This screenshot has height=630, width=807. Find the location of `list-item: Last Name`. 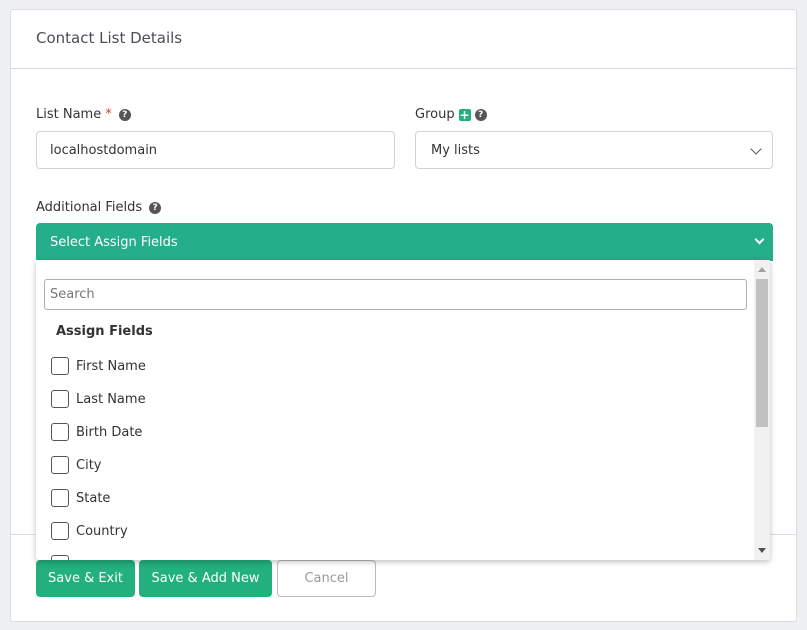

list-item: Last Name is located at coordinates (98, 399).